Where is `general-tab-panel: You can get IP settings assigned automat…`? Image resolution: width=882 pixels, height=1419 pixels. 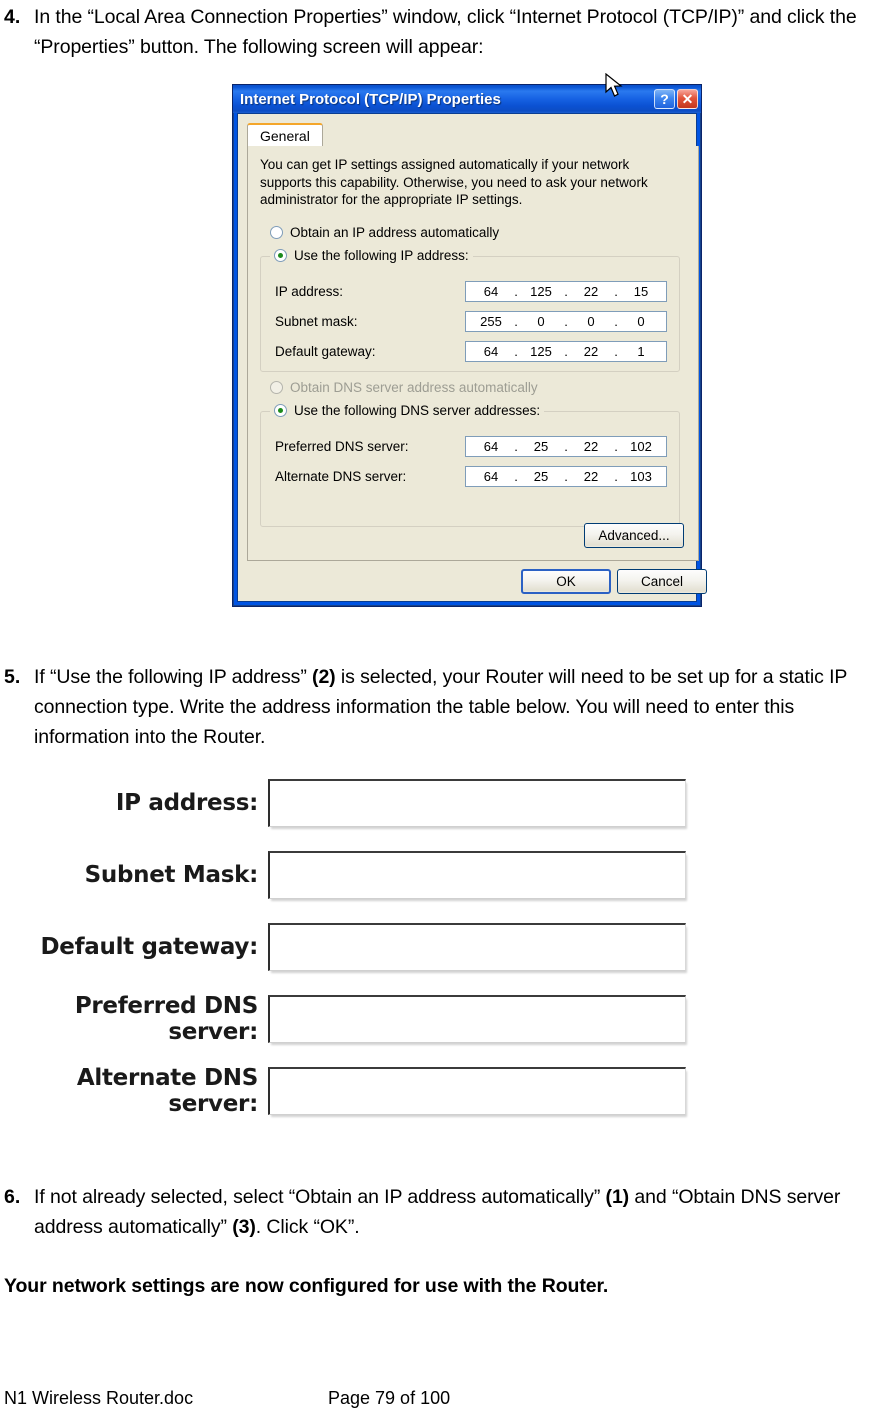 general-tab-panel: You can get IP settings assigned automat… is located at coordinates (473, 353).